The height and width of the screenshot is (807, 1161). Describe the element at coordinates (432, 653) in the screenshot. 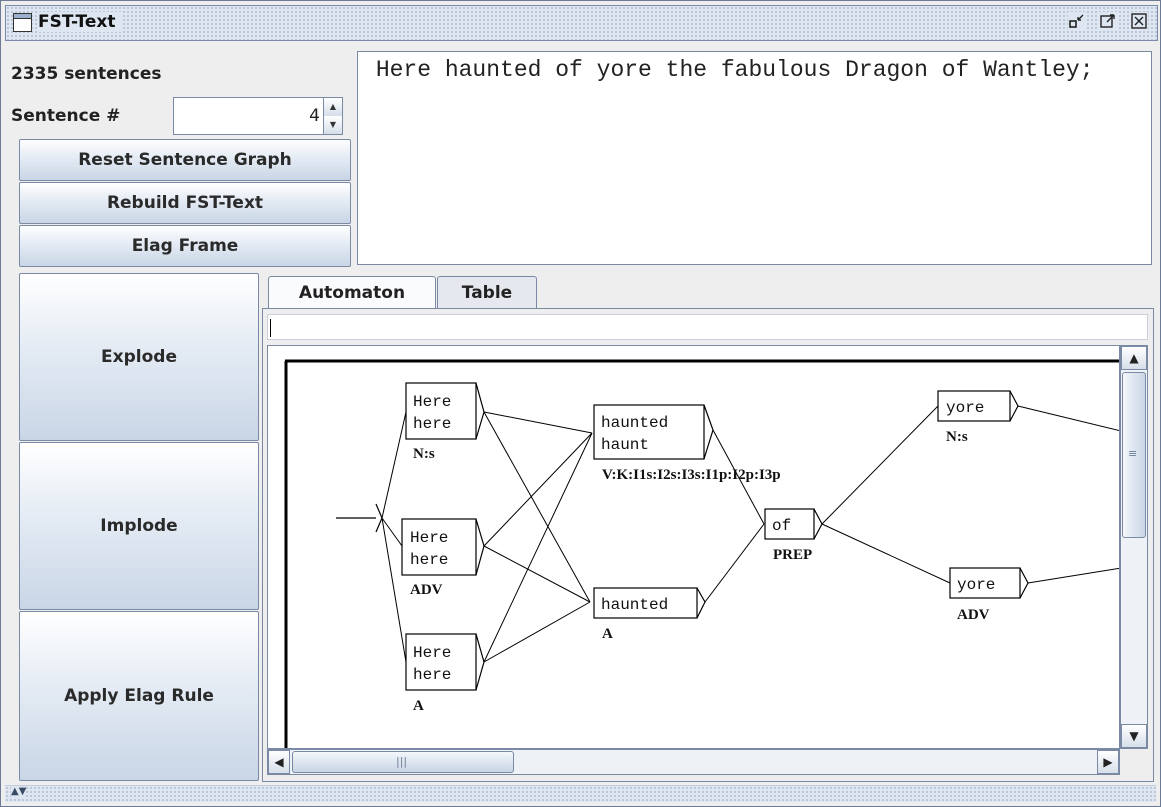

I see `box-here-a-line1: Here` at that location.